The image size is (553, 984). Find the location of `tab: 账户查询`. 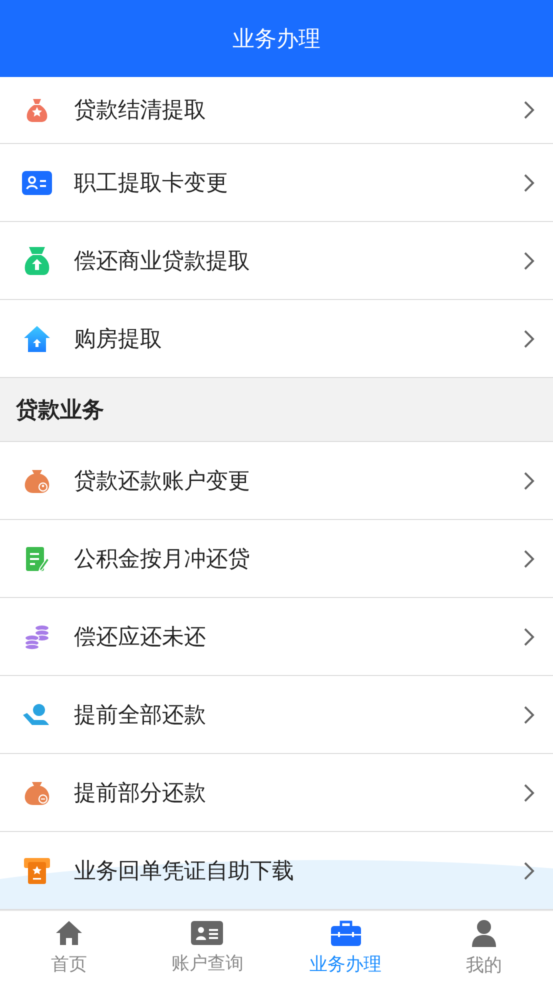

tab: 账户查询 is located at coordinates (207, 947).